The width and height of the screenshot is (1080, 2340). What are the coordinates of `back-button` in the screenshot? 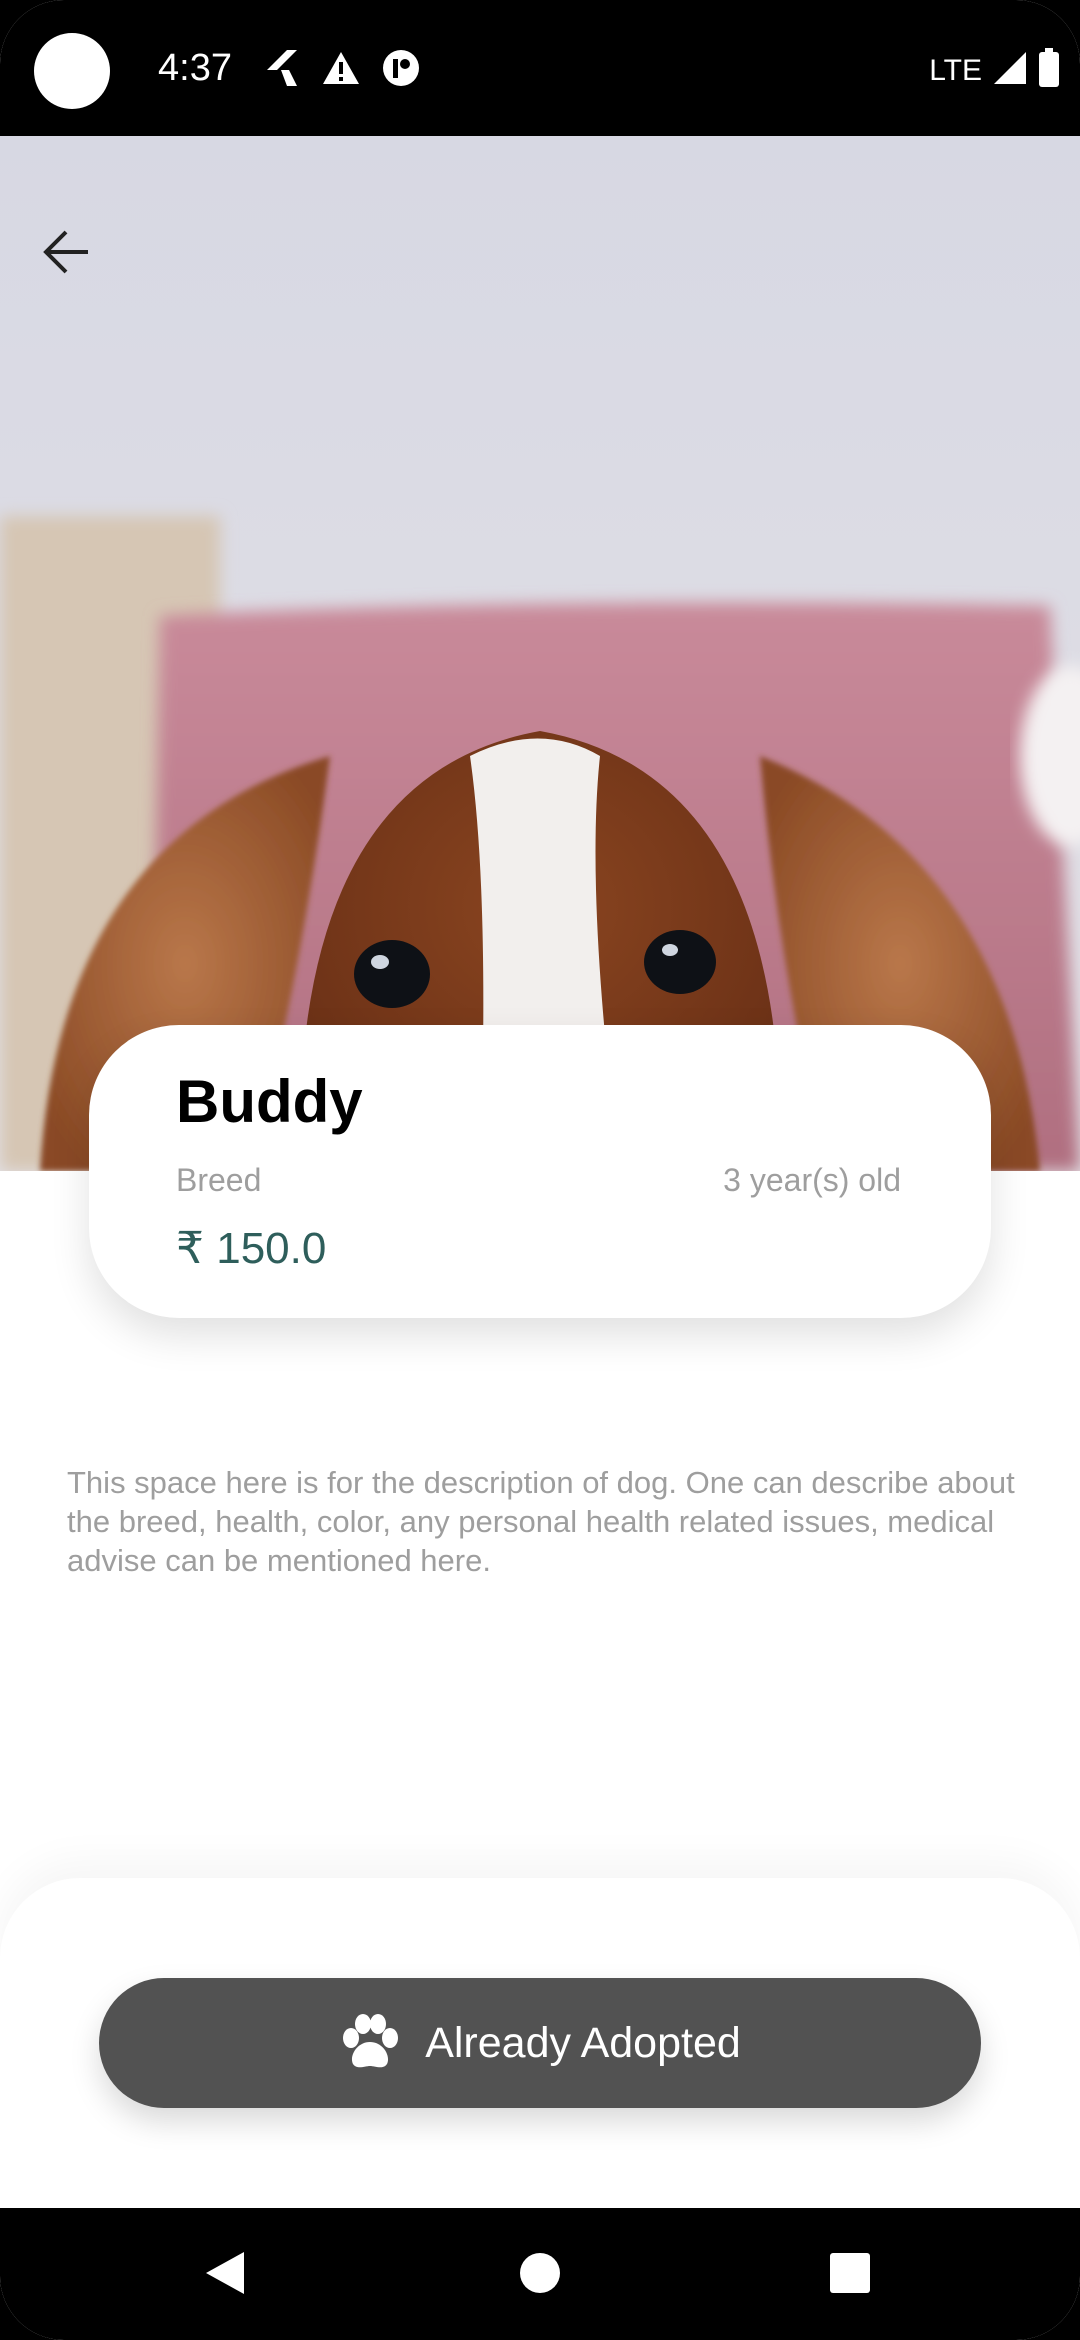 It's located at (66, 252).